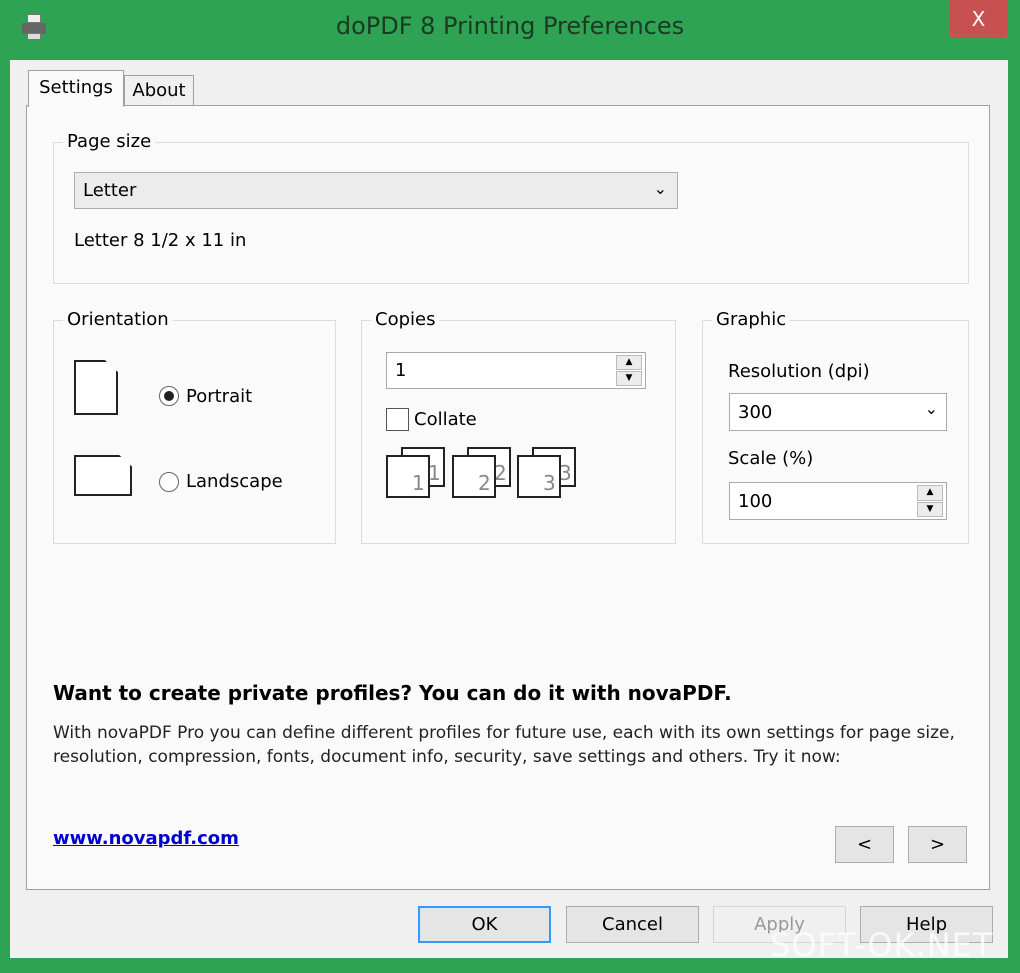 The image size is (1020, 973). Describe the element at coordinates (96, 387) in the screenshot. I see `portrait-page-icon` at that location.